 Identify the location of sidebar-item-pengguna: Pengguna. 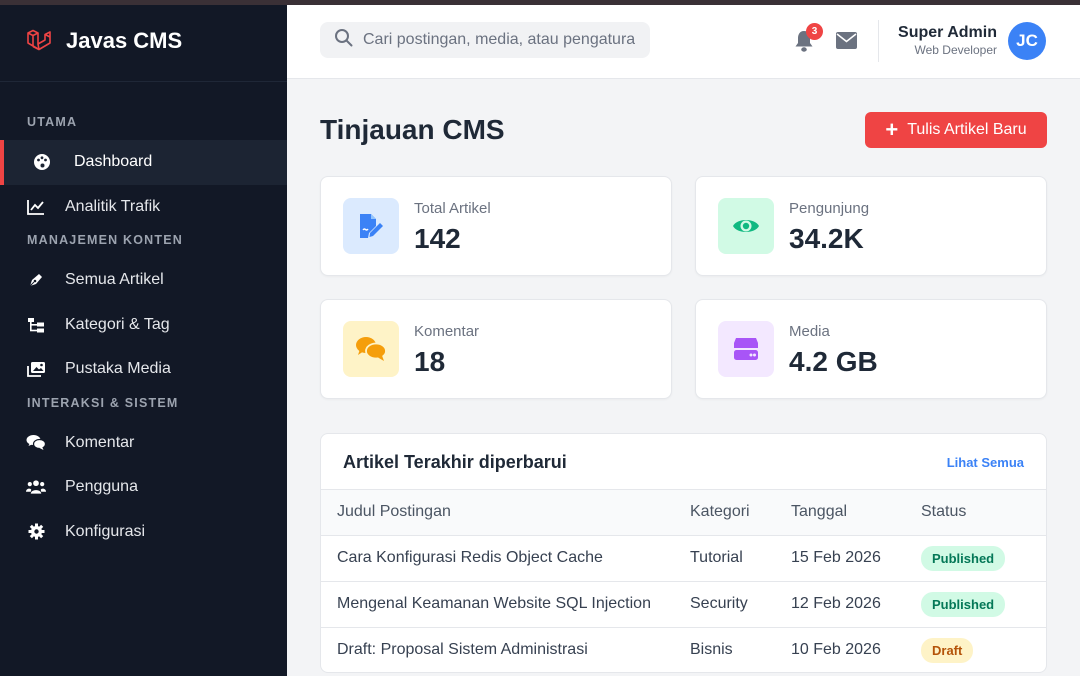
(143, 487).